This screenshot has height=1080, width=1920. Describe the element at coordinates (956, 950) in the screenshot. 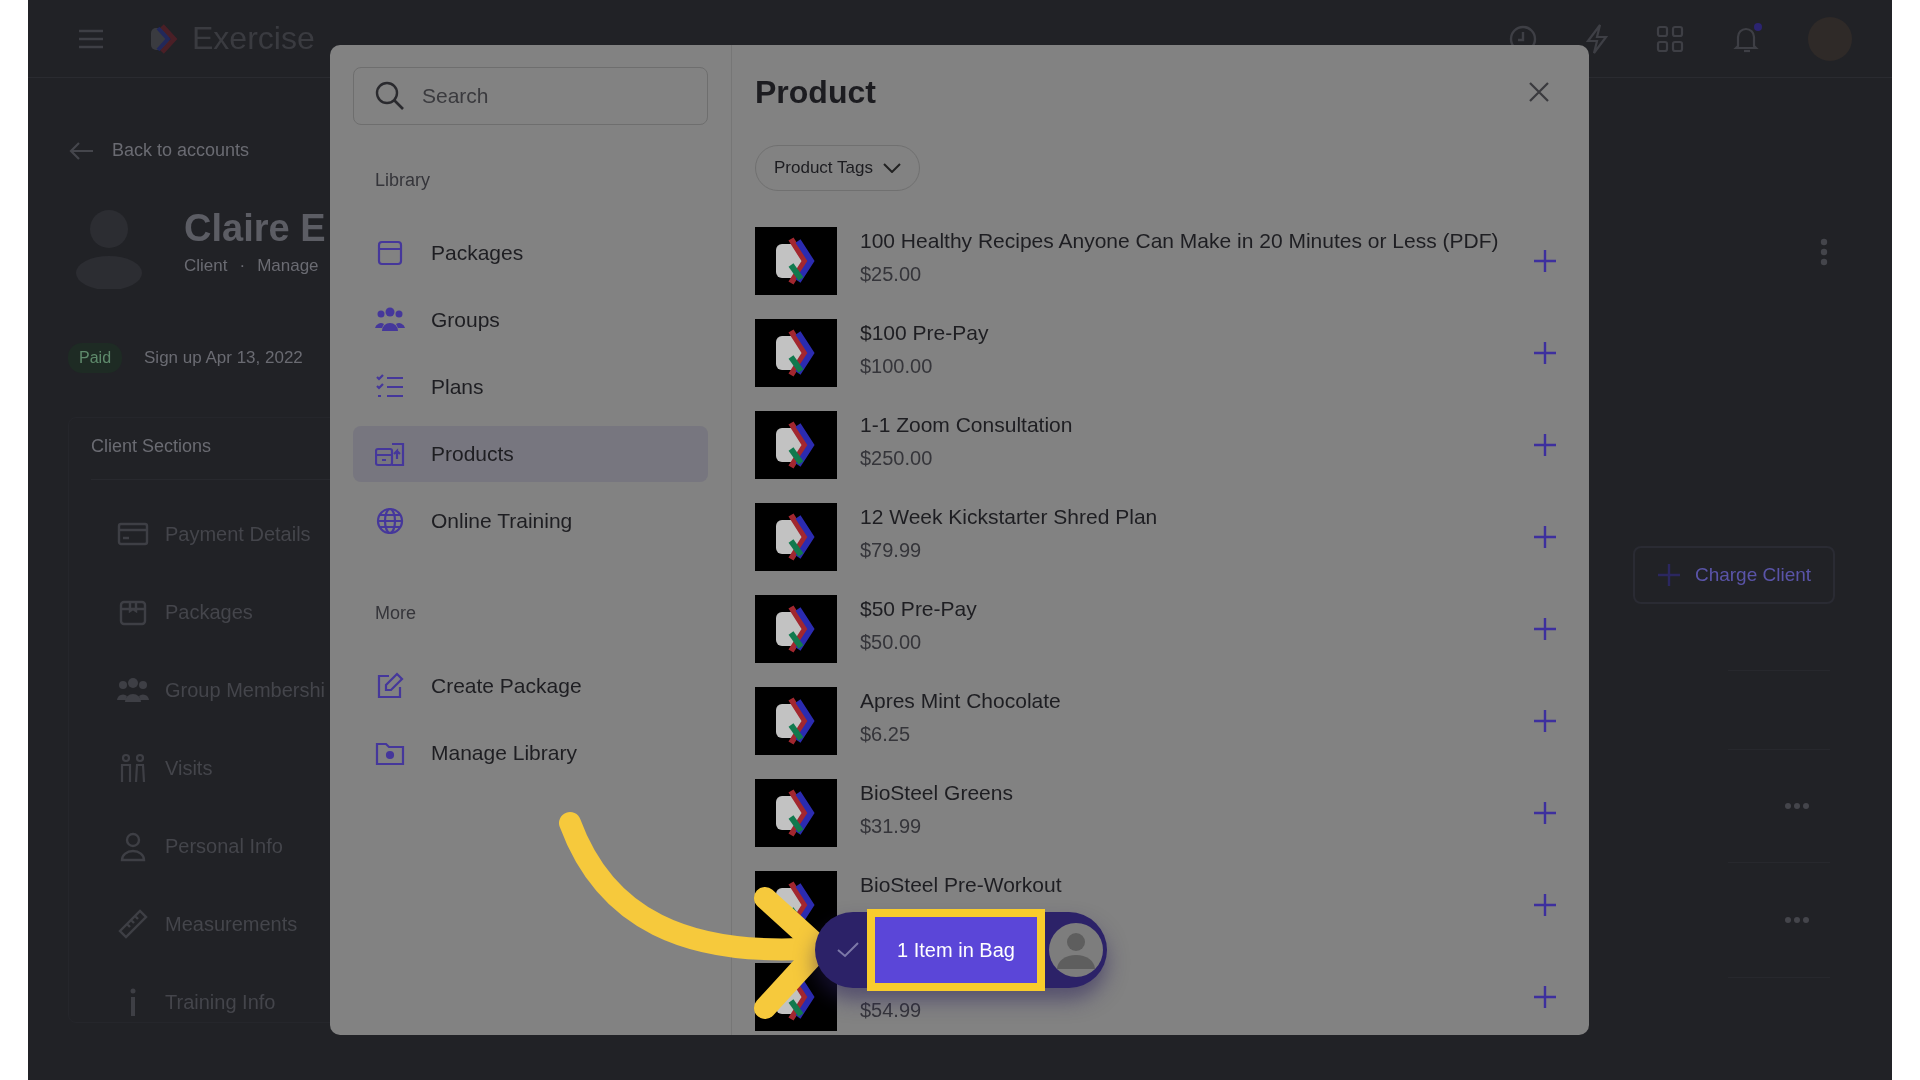

I see `bag-button: 1 Item in Bag` at that location.